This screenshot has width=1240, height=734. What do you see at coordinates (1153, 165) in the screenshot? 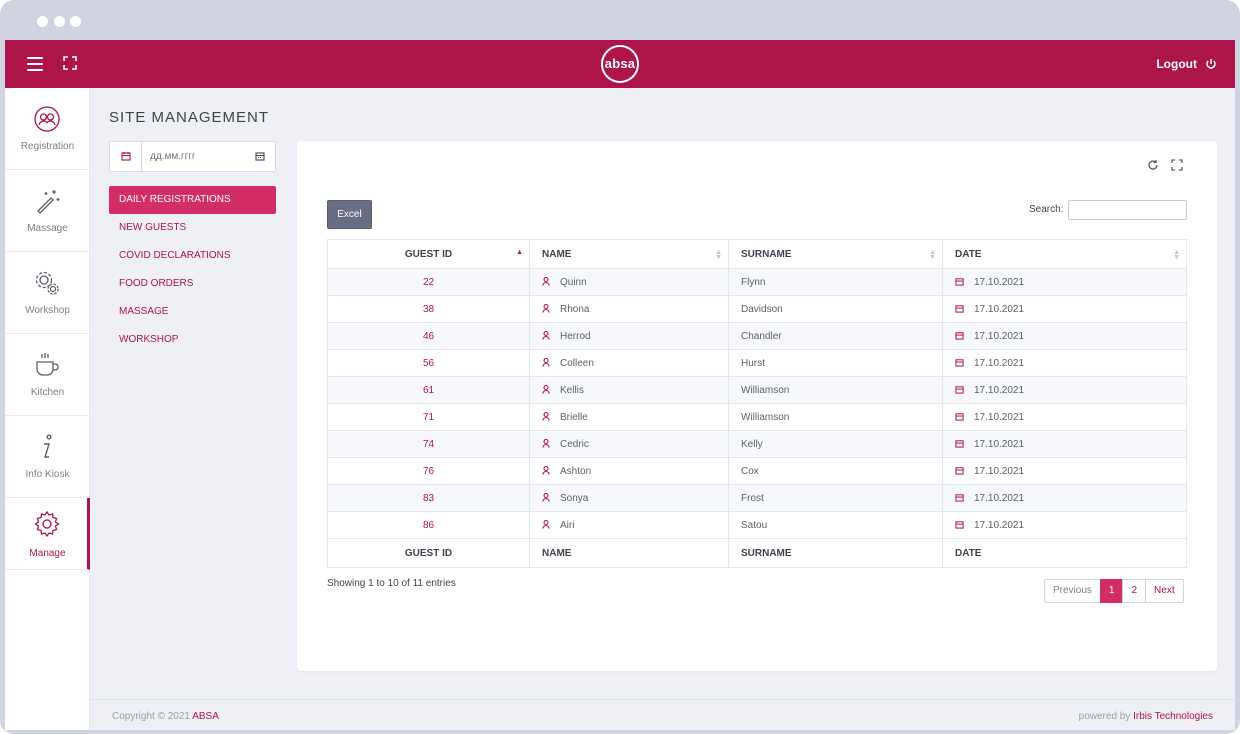
I see `refresh-icon` at bounding box center [1153, 165].